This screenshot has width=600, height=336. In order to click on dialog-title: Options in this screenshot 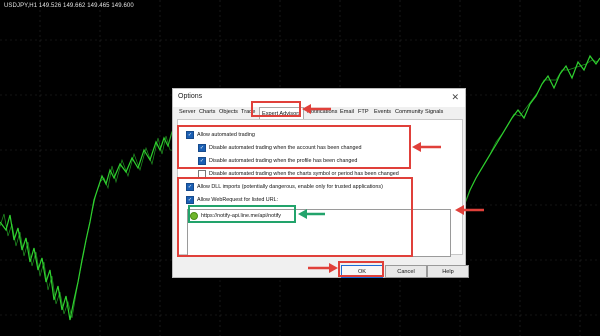, I will do `click(190, 96)`.